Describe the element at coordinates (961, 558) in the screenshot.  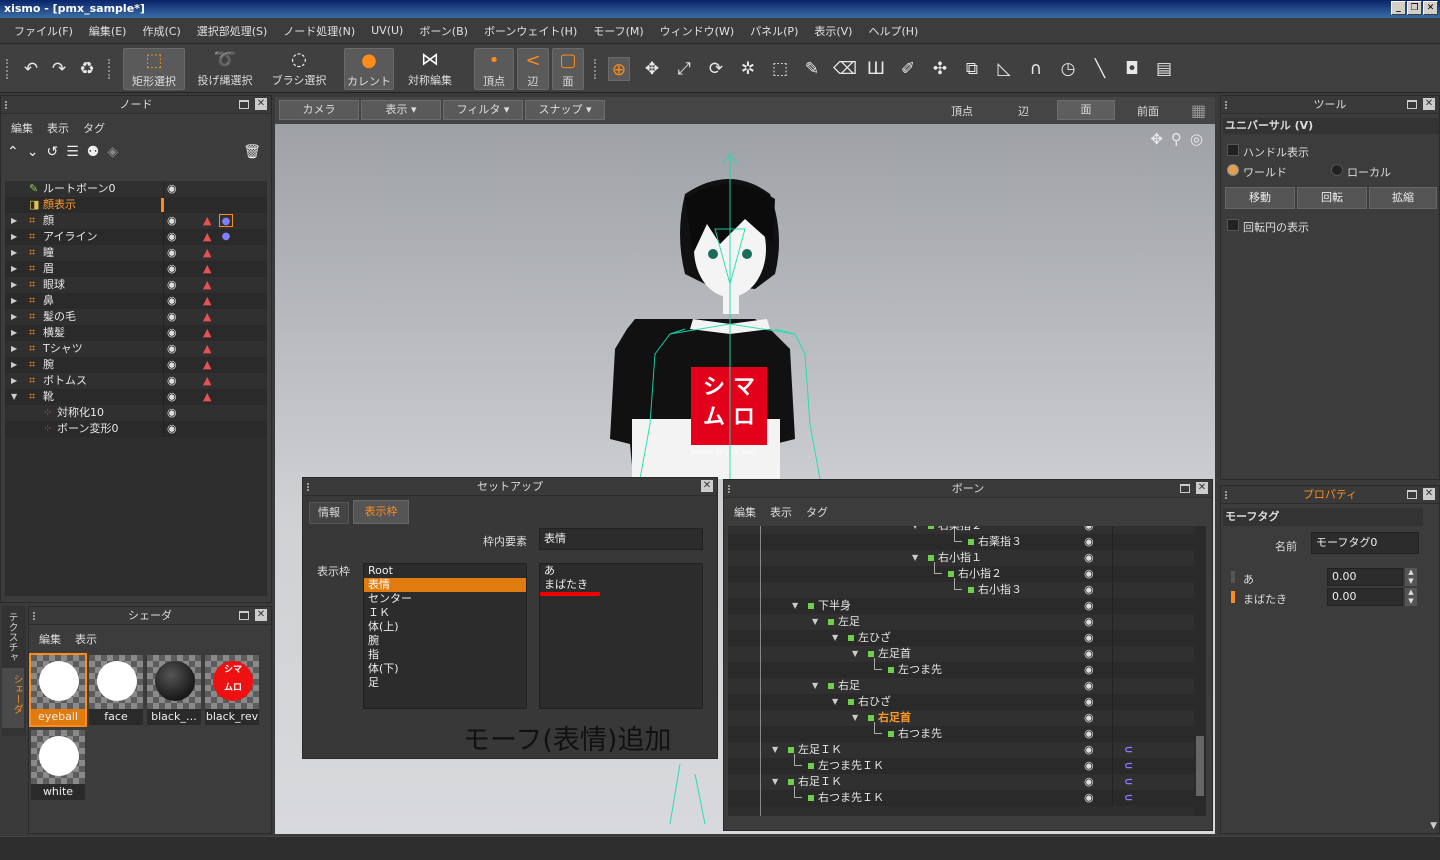
I see `bone-tree-row: ▼ 右小指１ ◉` at that location.